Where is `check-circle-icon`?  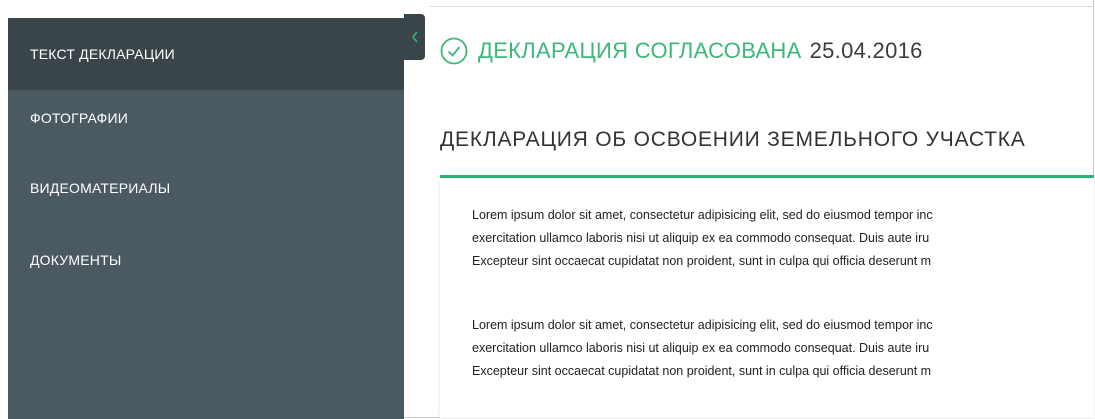
check-circle-icon is located at coordinates (454, 51).